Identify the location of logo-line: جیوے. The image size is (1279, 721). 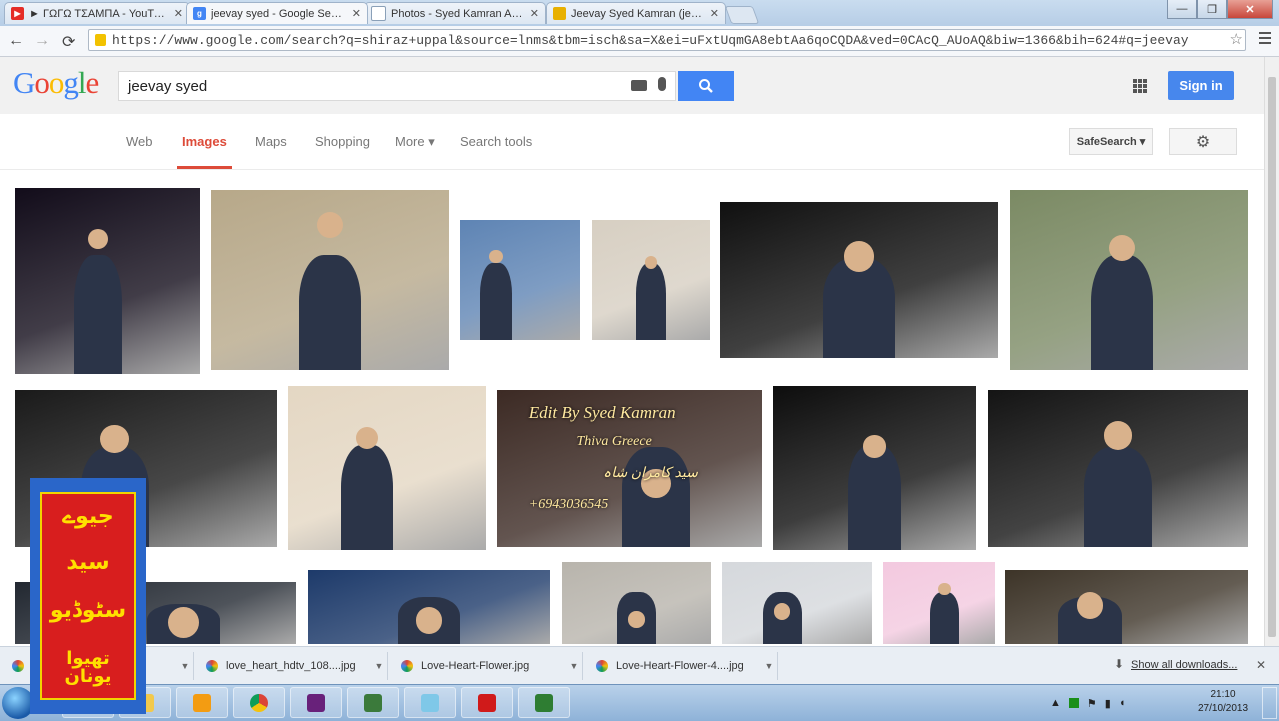
(88, 516).